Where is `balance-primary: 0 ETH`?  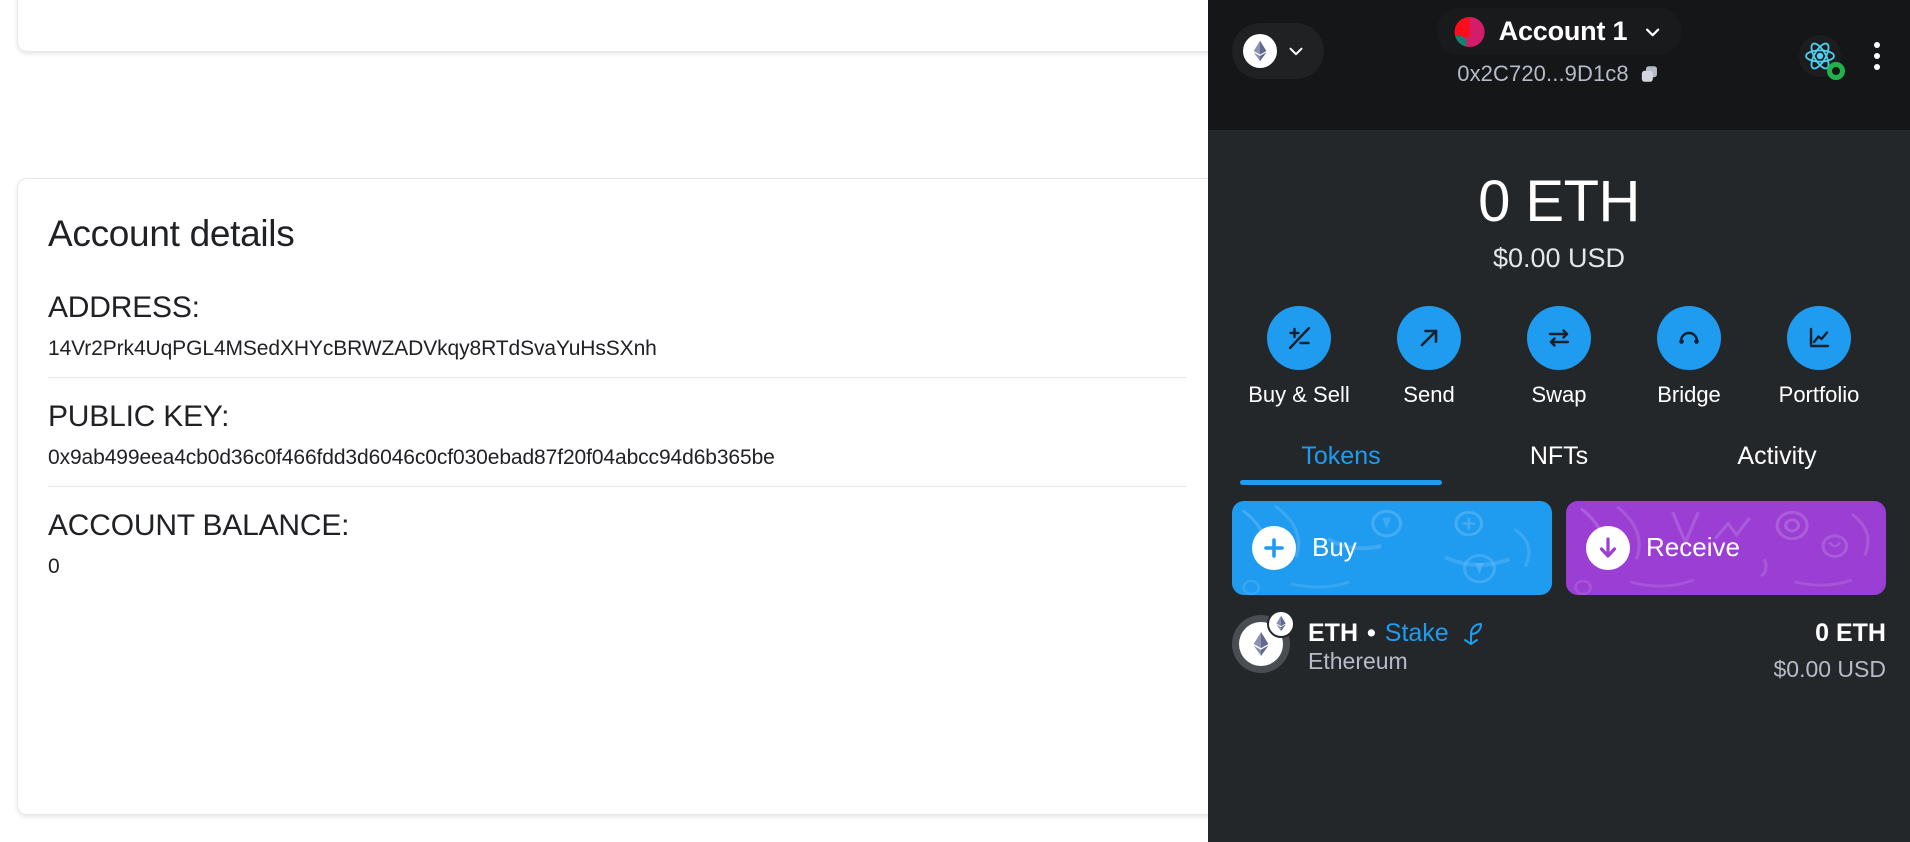
balance-primary: 0 ETH is located at coordinates (1559, 201).